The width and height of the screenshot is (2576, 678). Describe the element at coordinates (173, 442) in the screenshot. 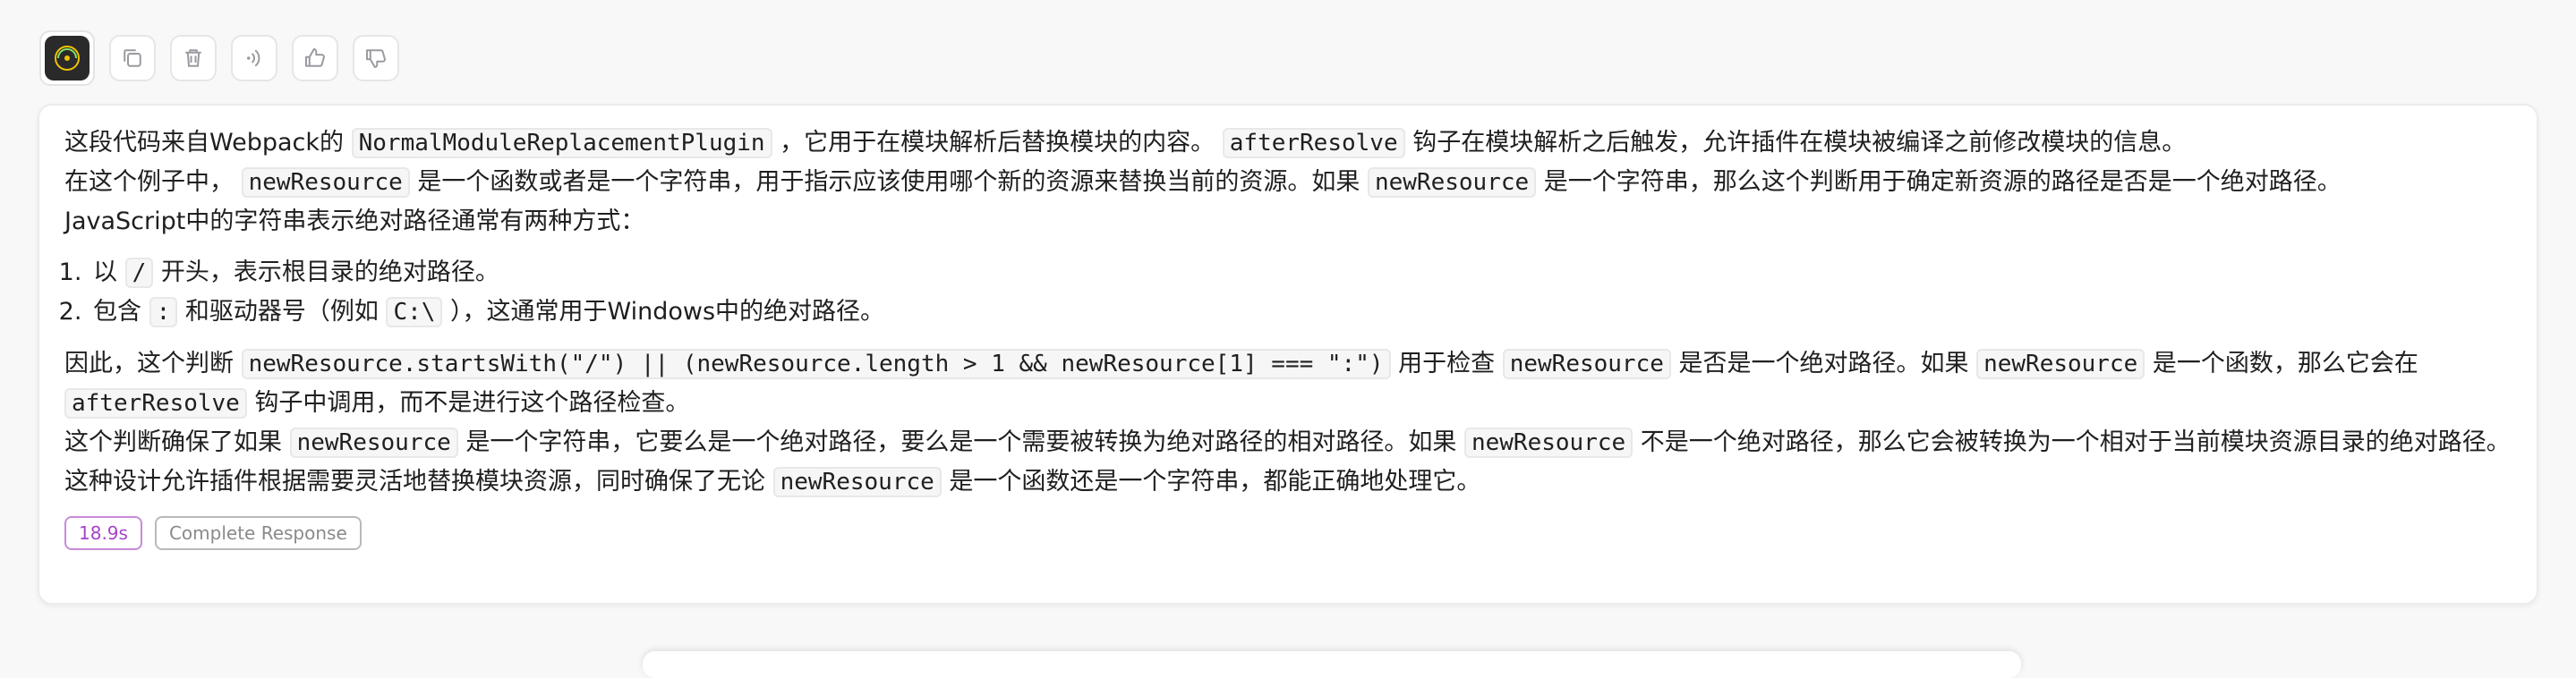

I see `text: 这个判断确保了如果` at that location.